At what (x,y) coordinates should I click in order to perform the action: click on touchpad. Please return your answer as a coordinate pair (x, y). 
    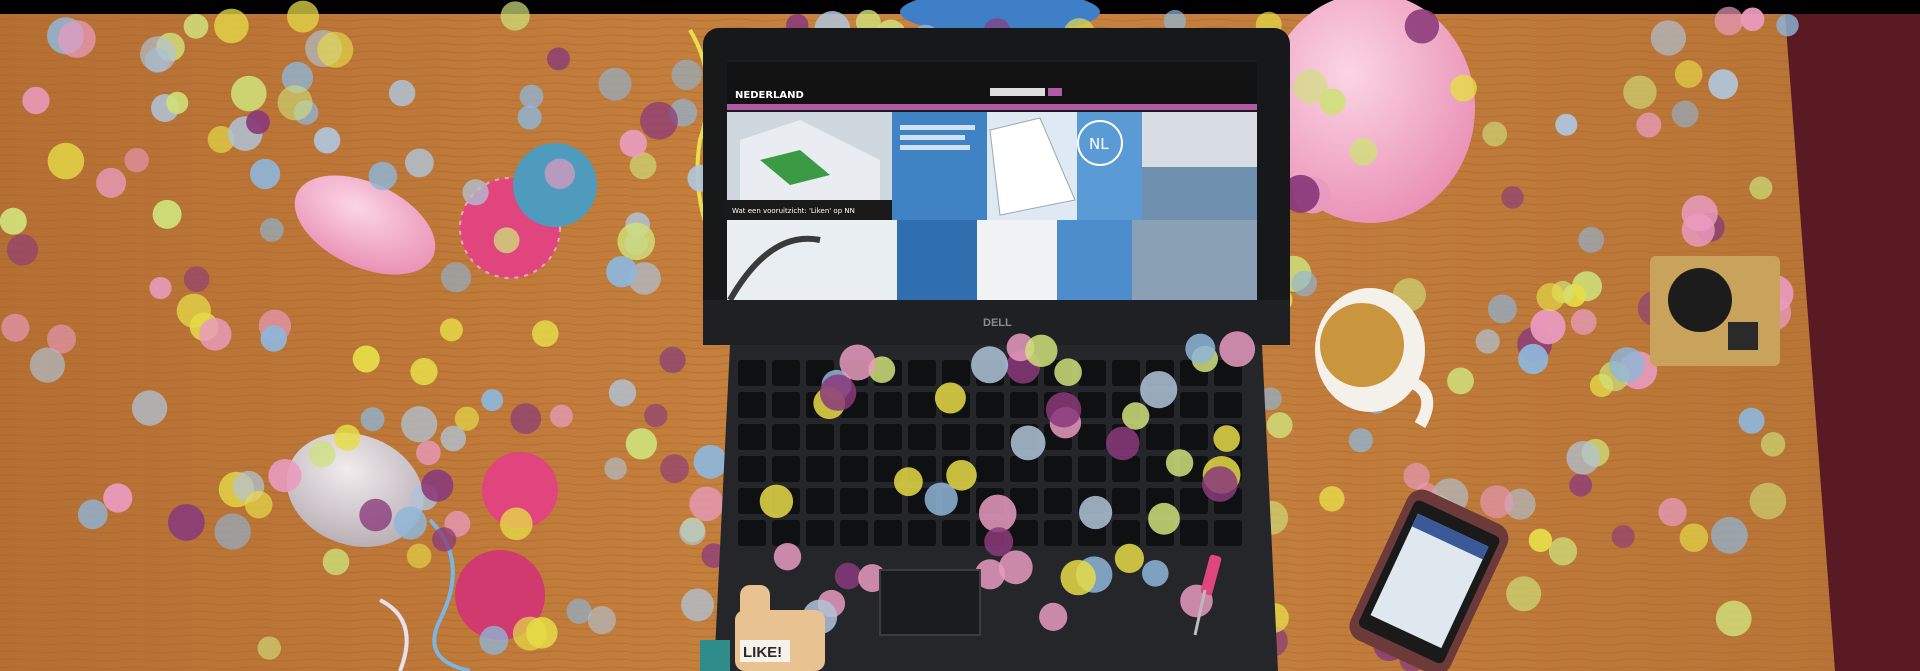
    Looking at the image, I should click on (930, 602).